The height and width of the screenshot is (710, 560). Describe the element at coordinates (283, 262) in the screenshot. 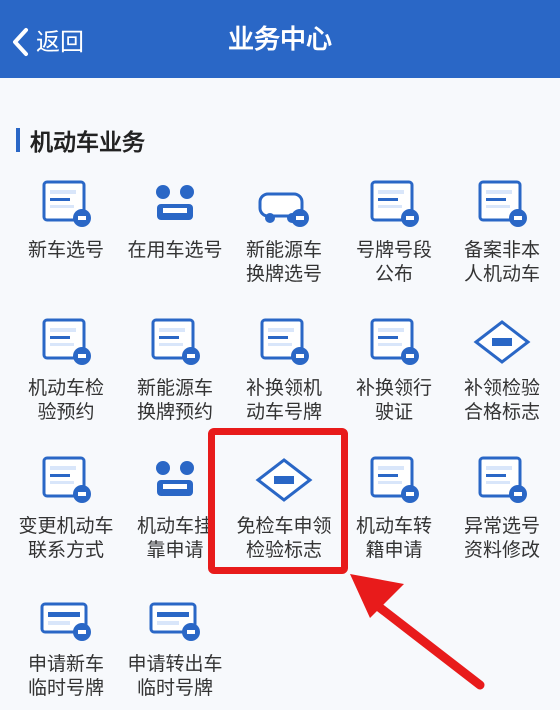

I see `service-item-label: 新能源车 换牌选号` at that location.